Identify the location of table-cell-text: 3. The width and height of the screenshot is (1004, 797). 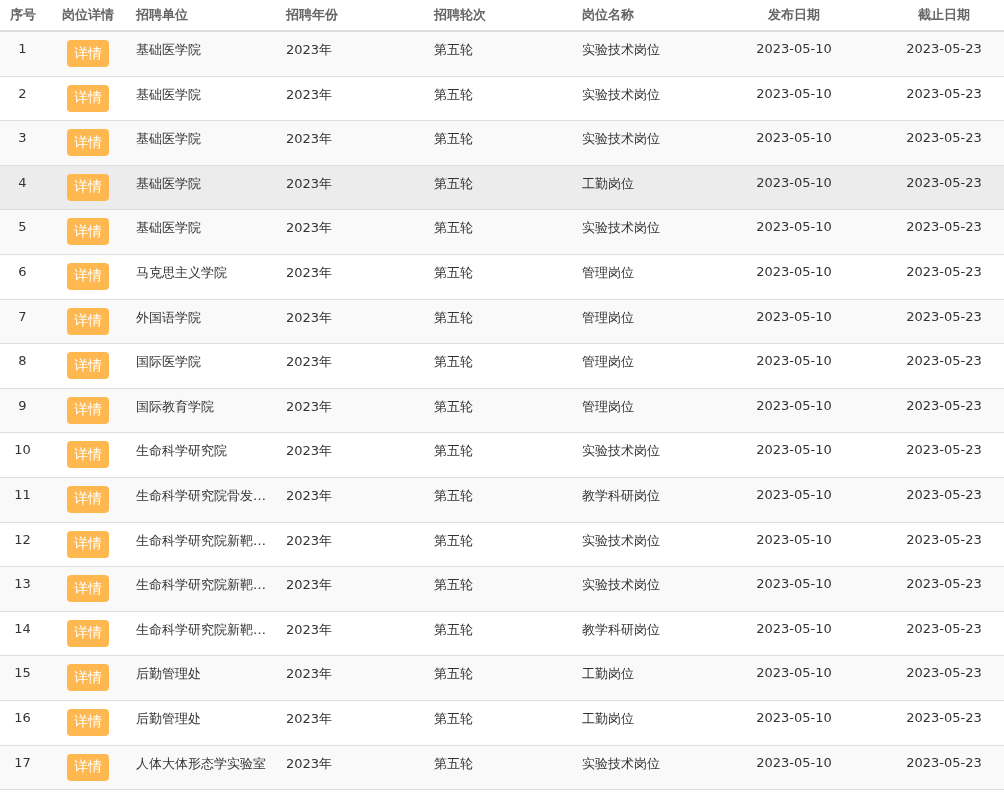
(22, 137).